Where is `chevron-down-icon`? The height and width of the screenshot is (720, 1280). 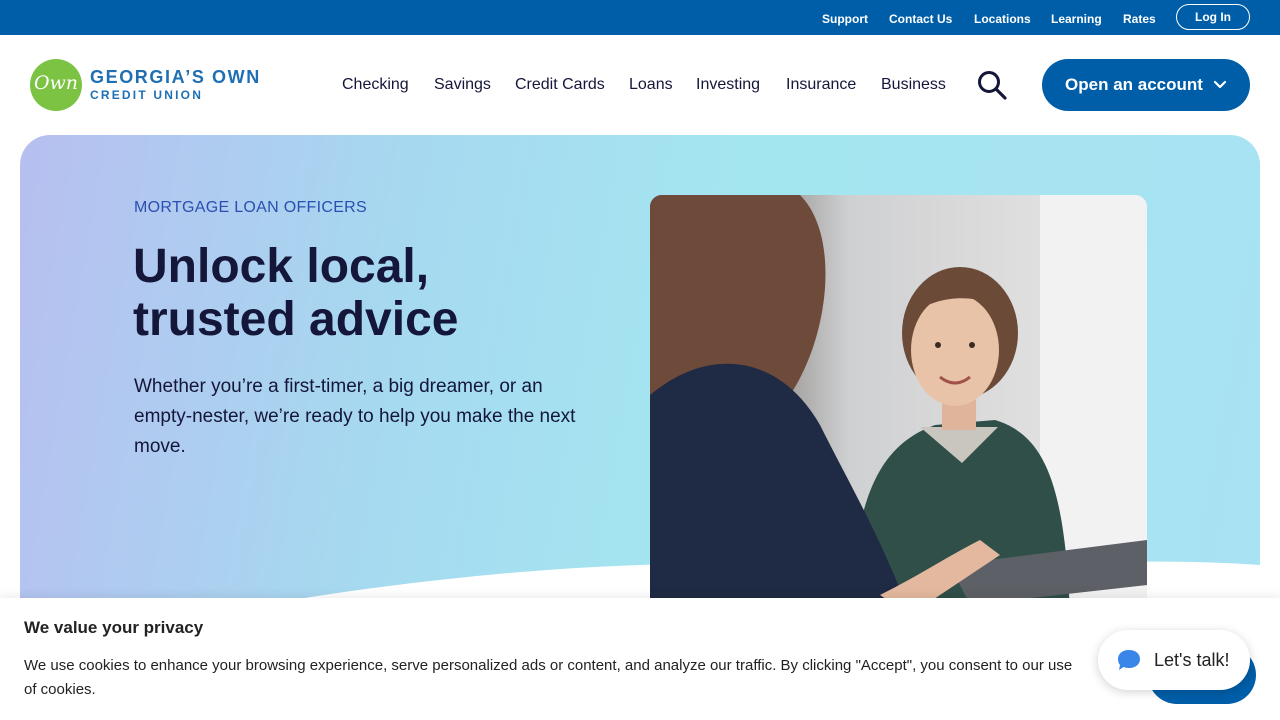
chevron-down-icon is located at coordinates (1220, 84).